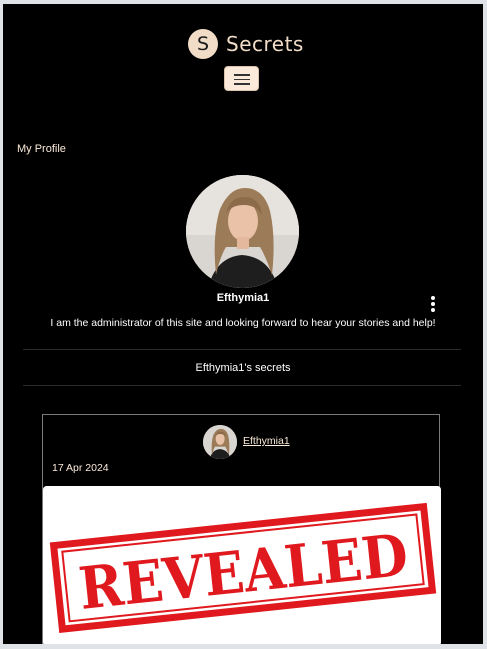 This screenshot has width=487, height=649. What do you see at coordinates (203, 44) in the screenshot?
I see `brand-letter: S` at bounding box center [203, 44].